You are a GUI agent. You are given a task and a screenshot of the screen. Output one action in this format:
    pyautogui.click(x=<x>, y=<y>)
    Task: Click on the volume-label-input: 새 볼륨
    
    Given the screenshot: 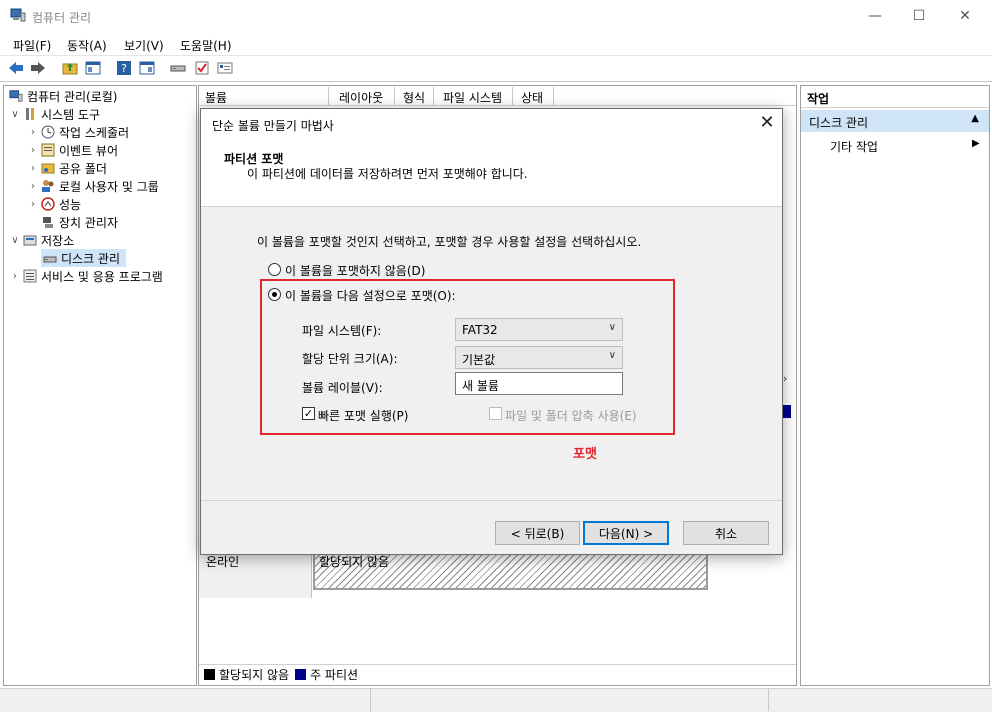 What is the action you would take?
    pyautogui.click(x=539, y=383)
    